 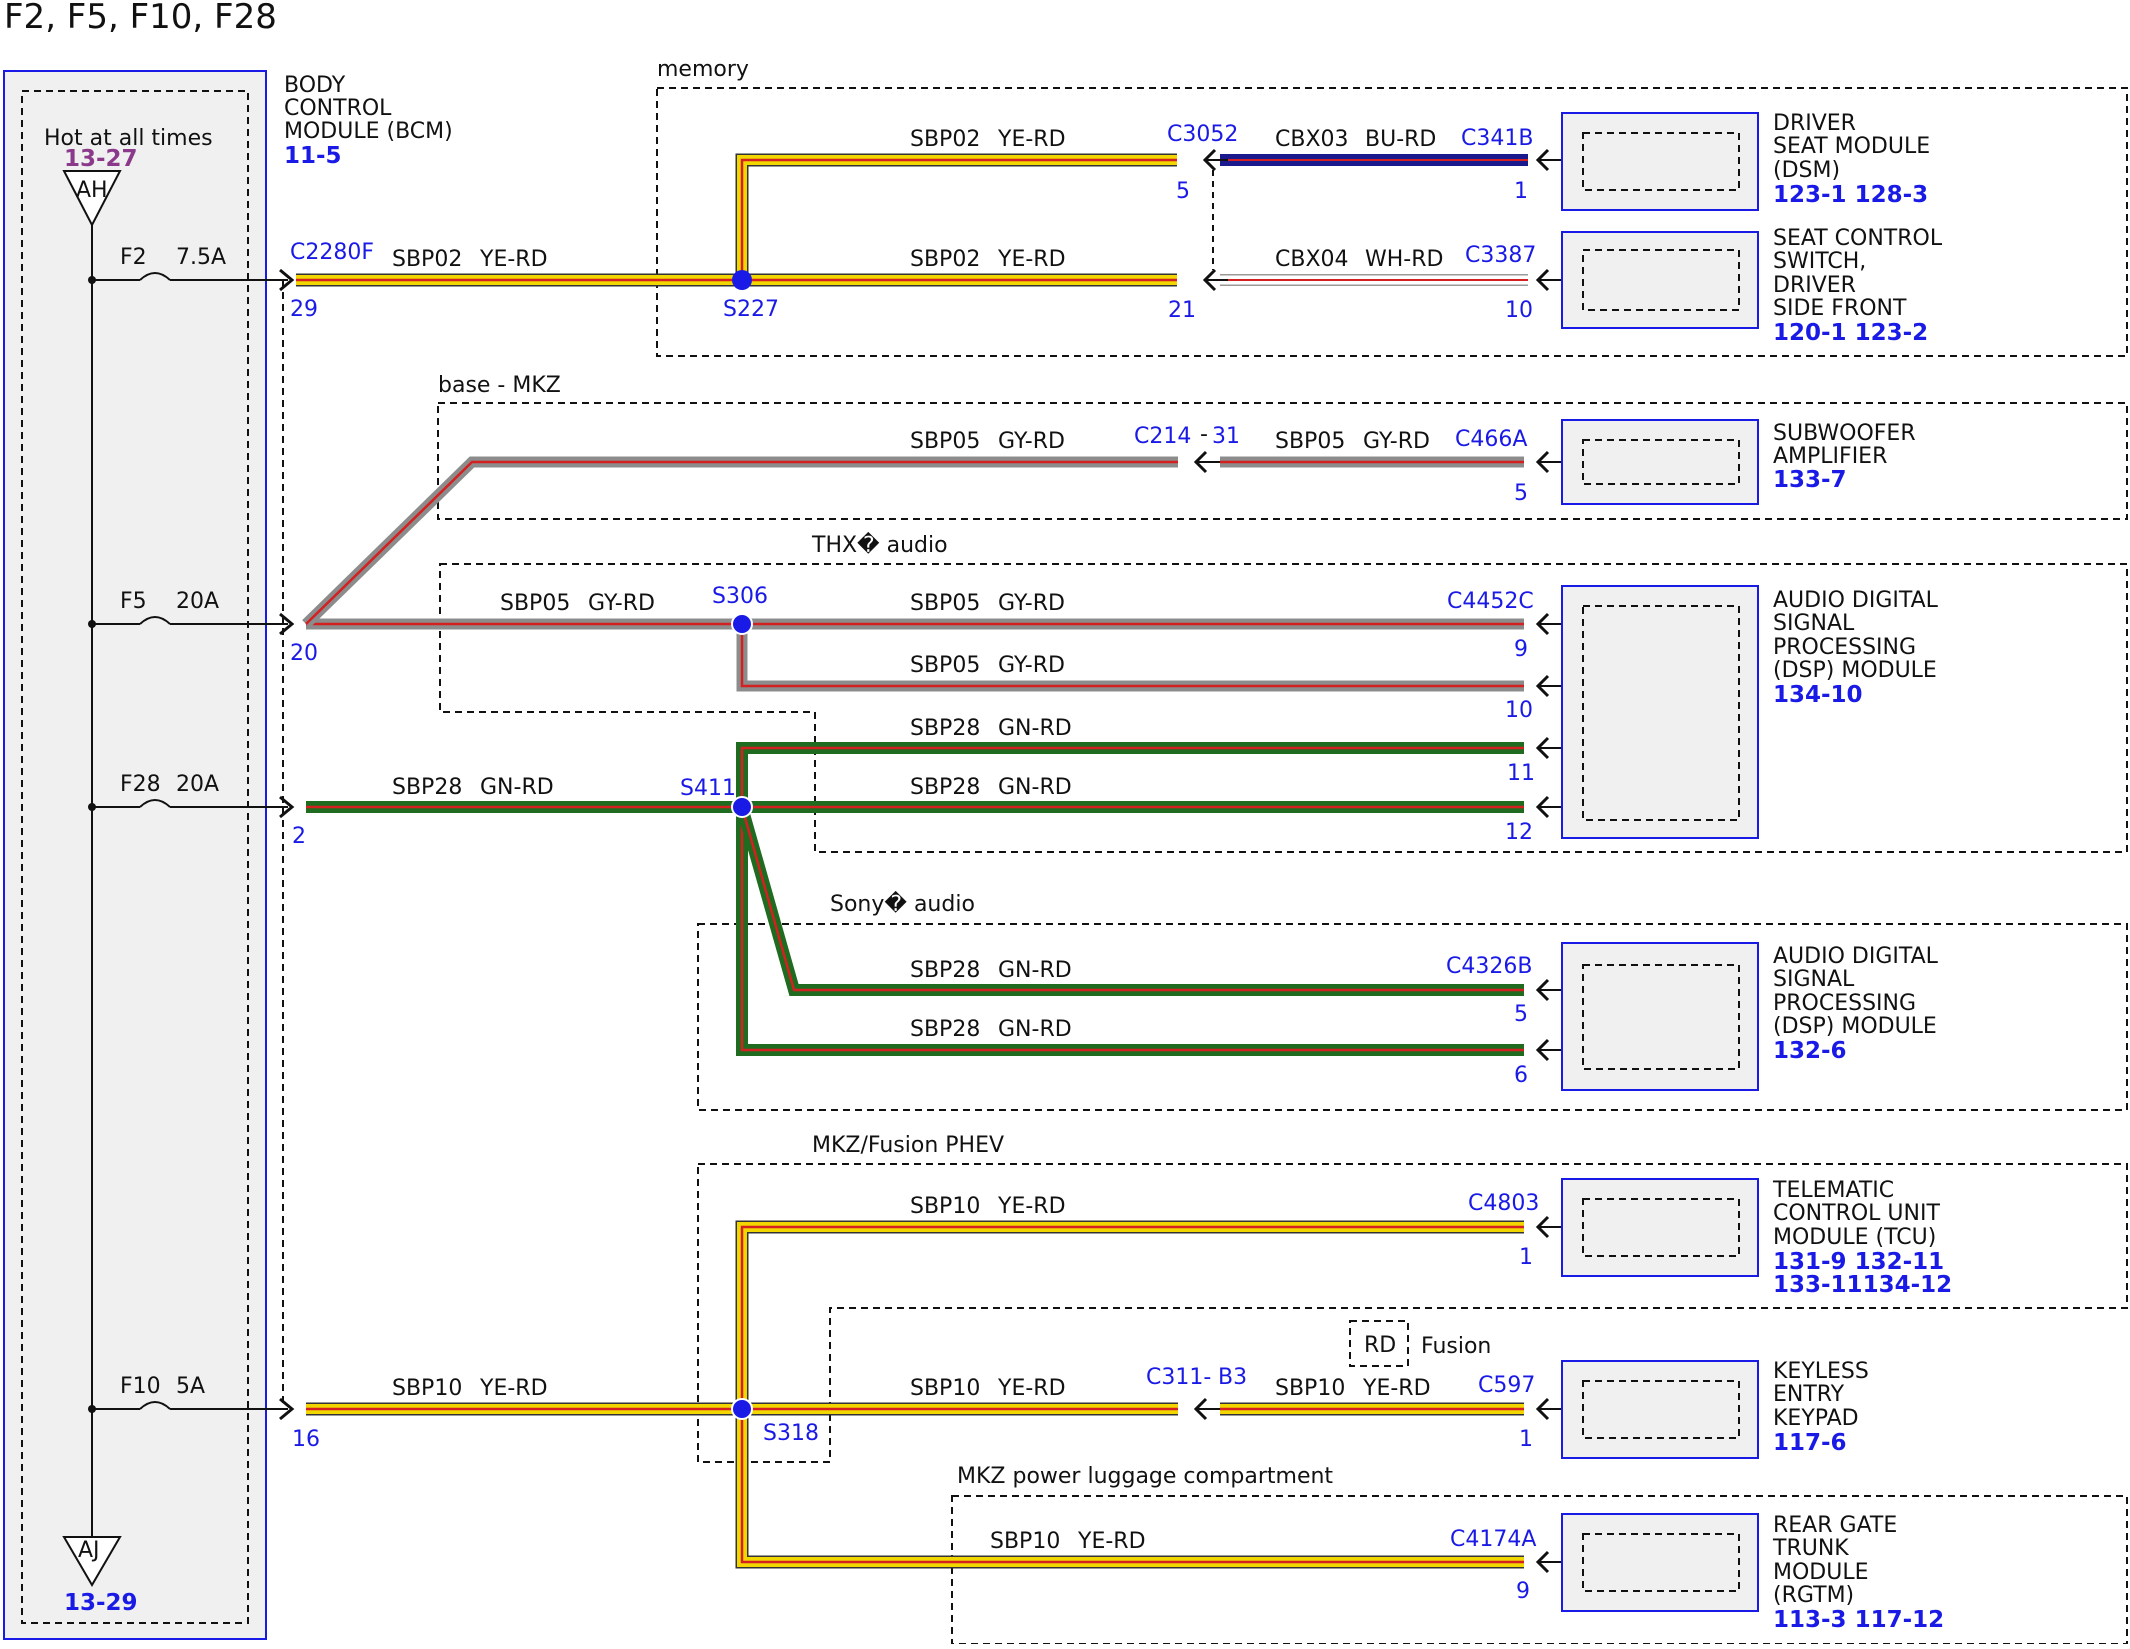 What do you see at coordinates (299, 836) in the screenshot?
I see `pin-2: 2` at bounding box center [299, 836].